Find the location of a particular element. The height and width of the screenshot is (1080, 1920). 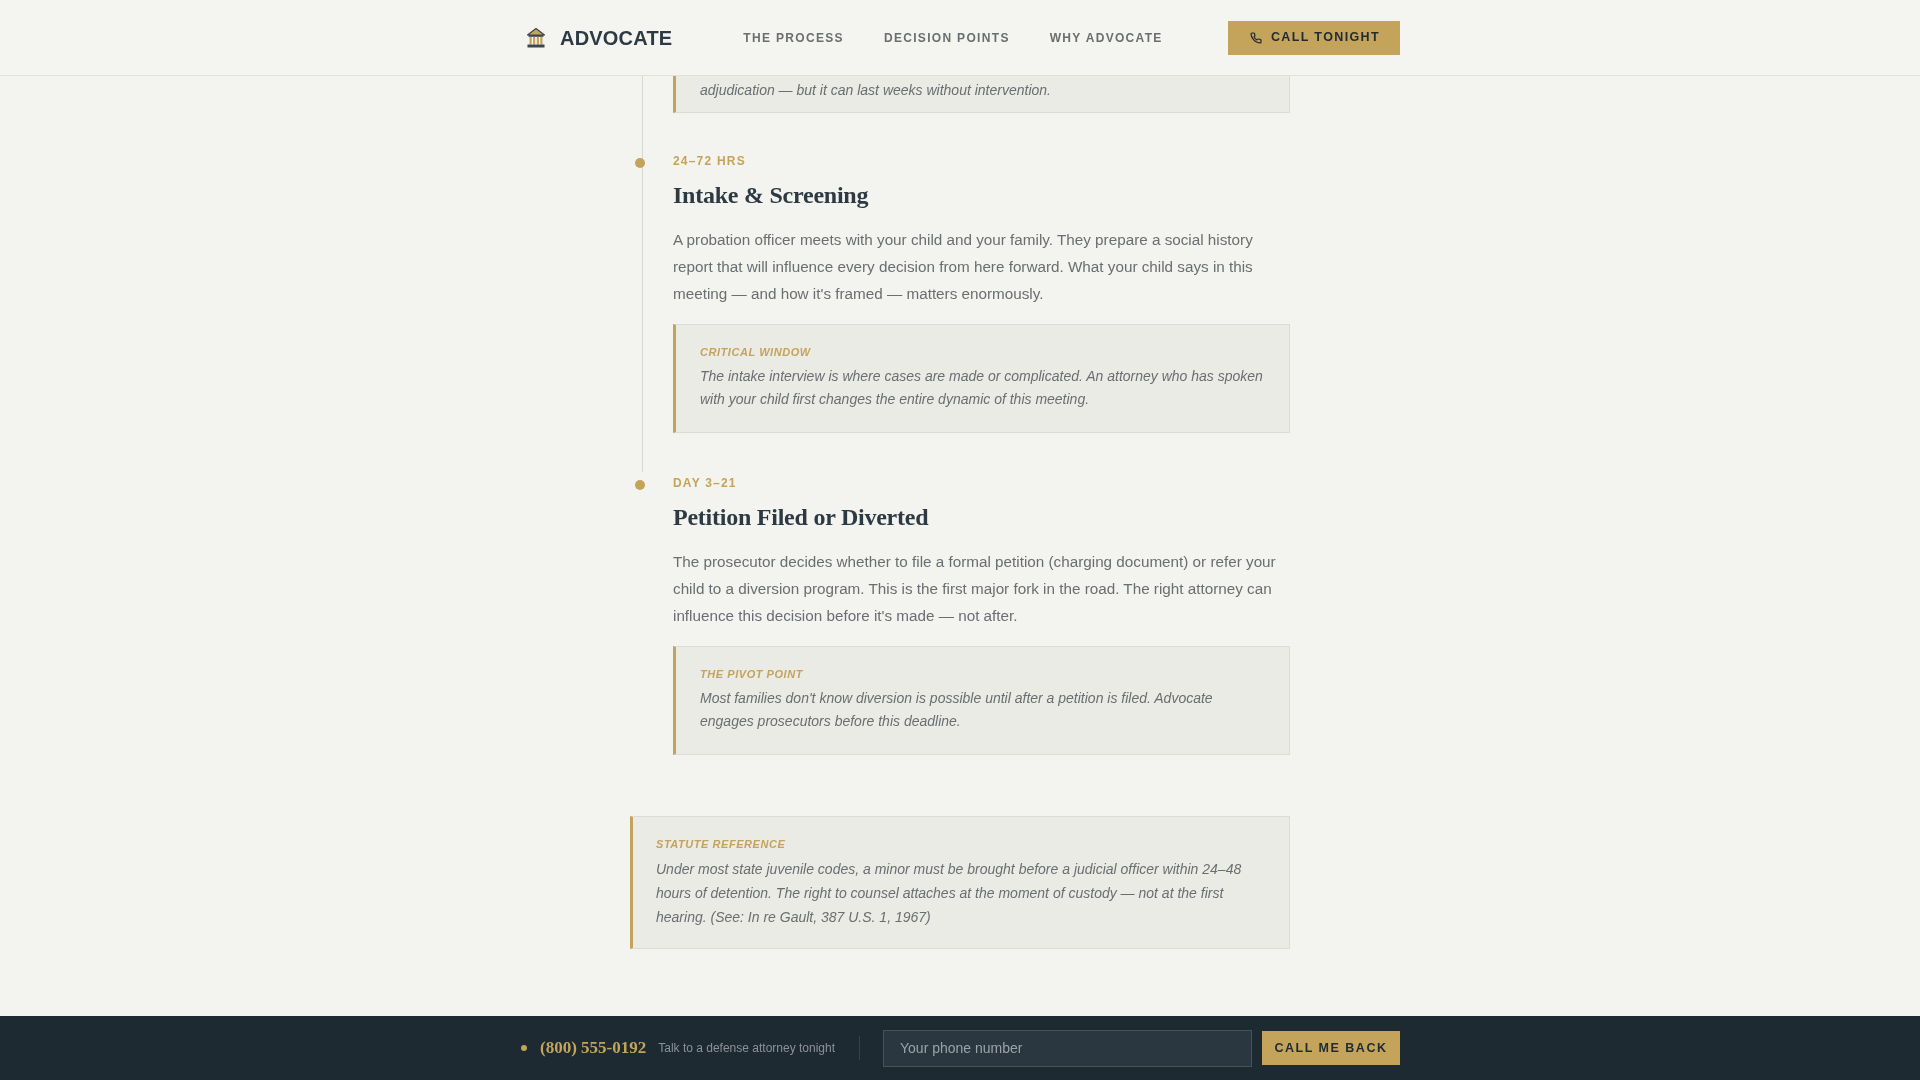

time-label: 24–72 HRS is located at coordinates (710, 160).